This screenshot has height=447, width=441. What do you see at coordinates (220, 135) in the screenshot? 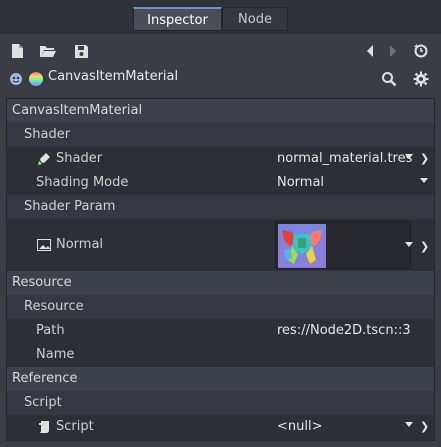
I see `subsection-shader: Shader` at bounding box center [220, 135].